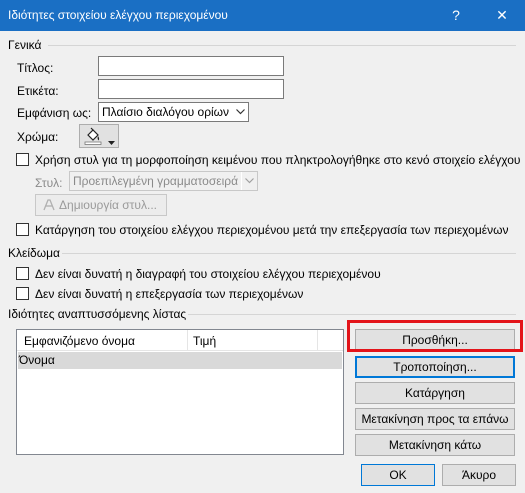 The image size is (525, 493). What do you see at coordinates (25, 45) in the screenshot?
I see `general-heading: Γενικά` at bounding box center [25, 45].